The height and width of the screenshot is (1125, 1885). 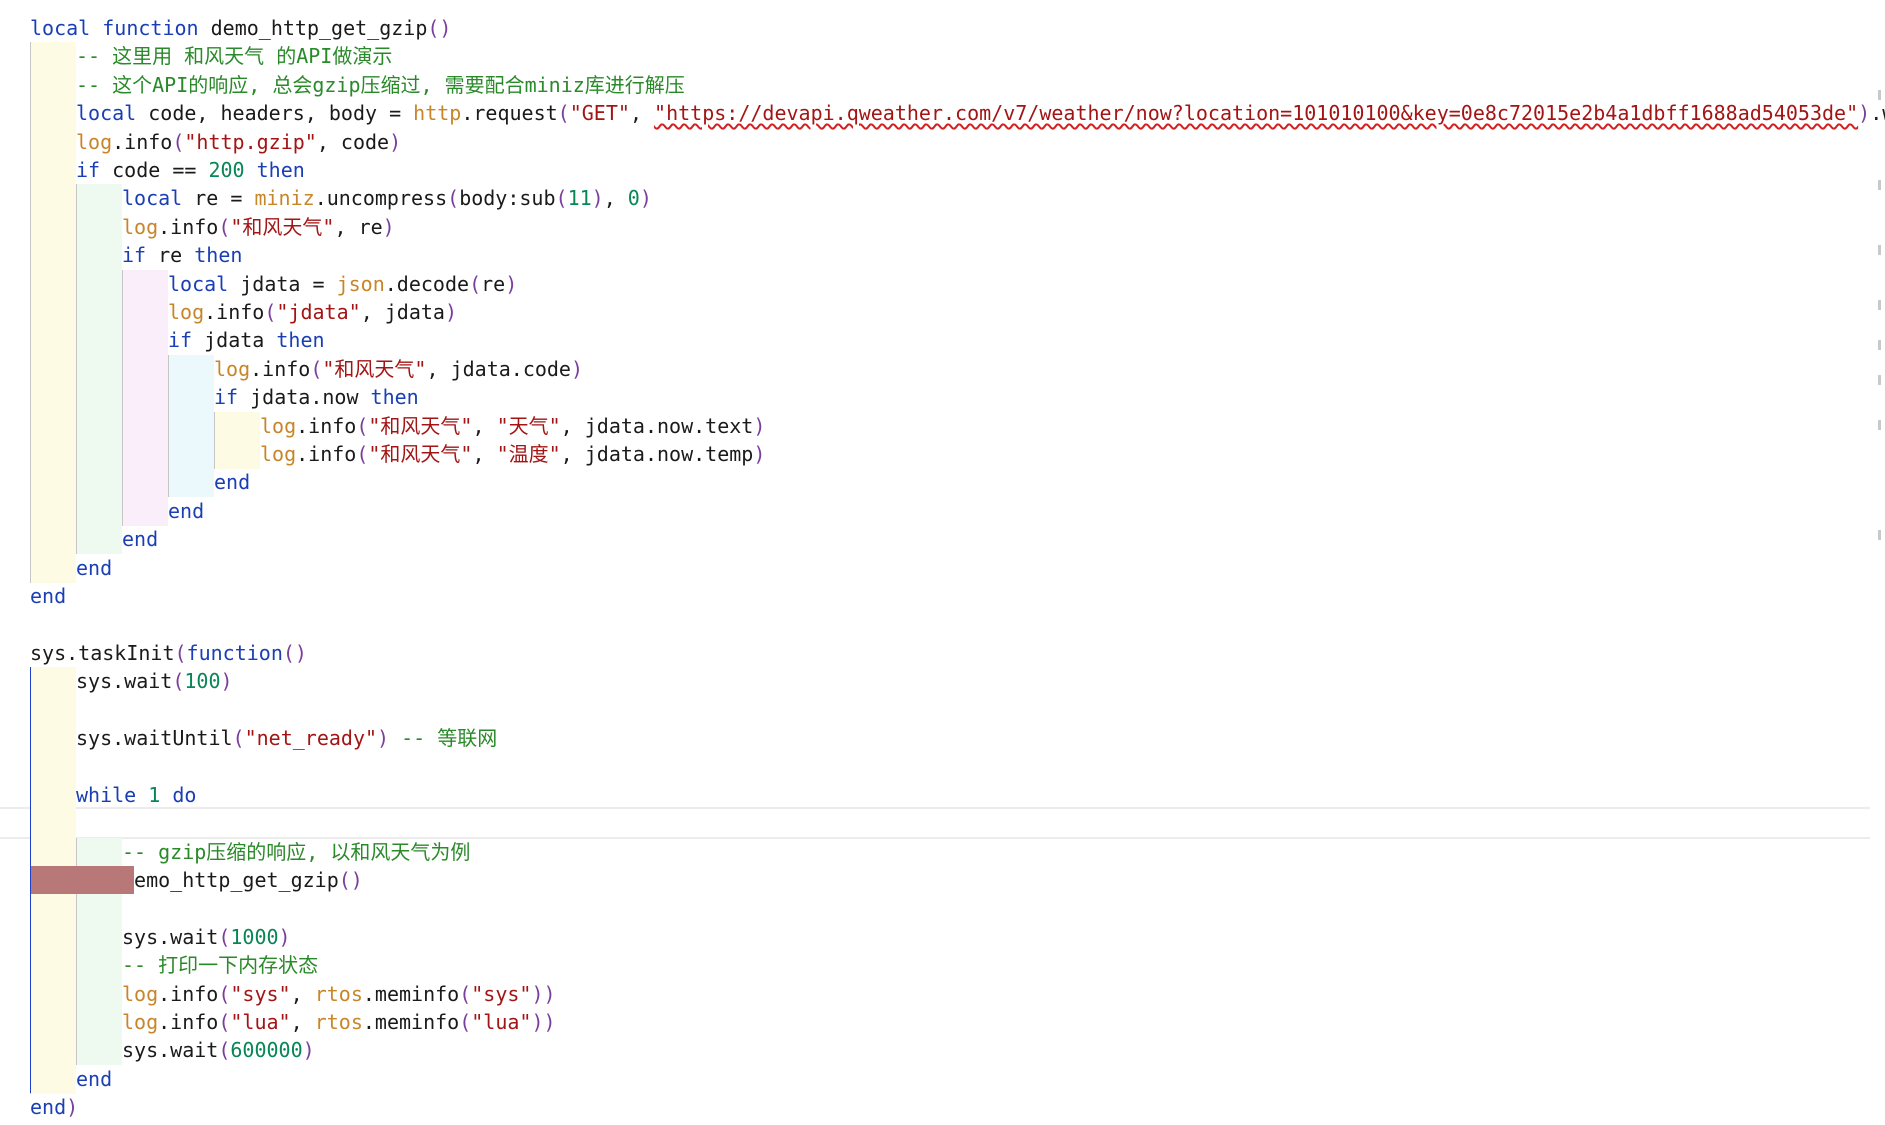 I want to click on code-line: sys.wait(100), so click(x=154, y=681).